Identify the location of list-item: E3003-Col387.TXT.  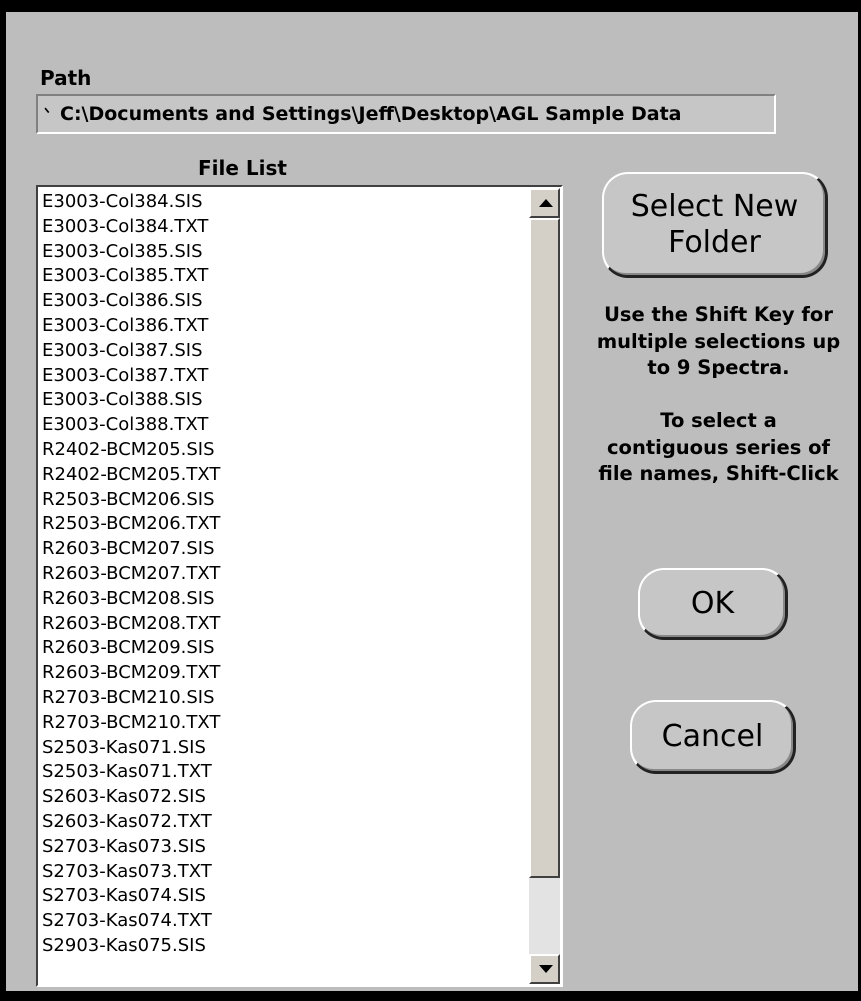
(285, 376).